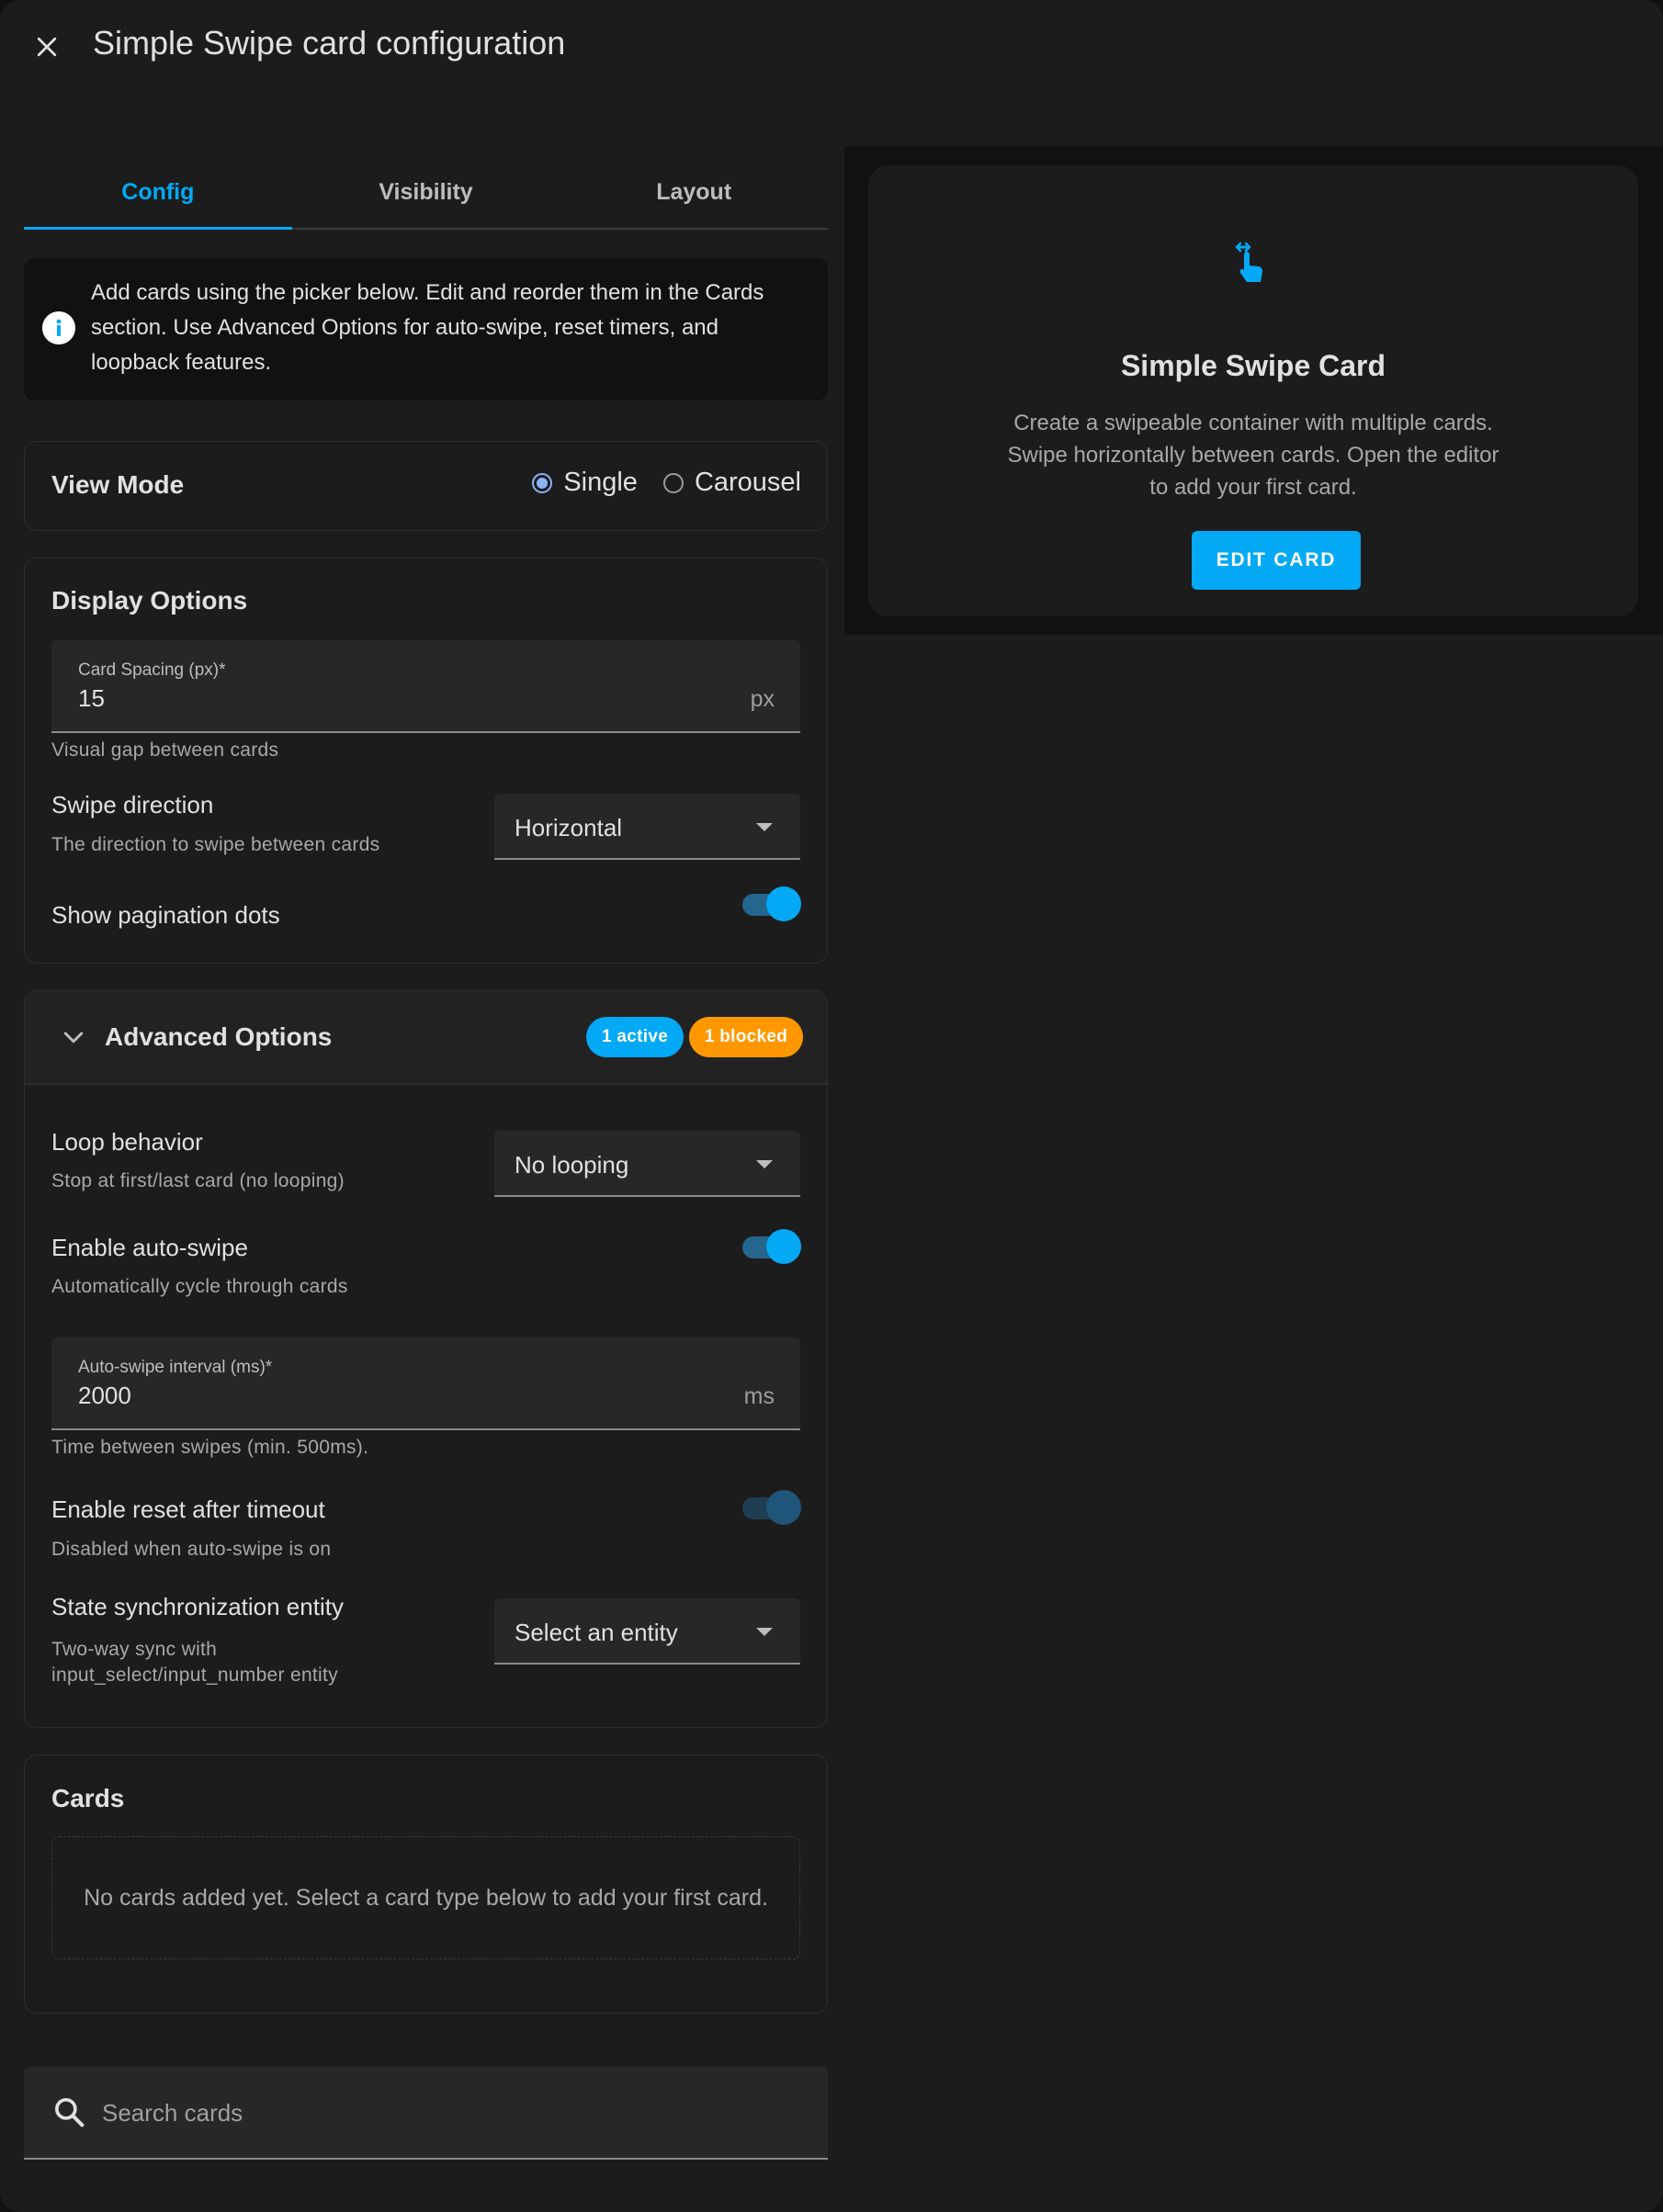 The width and height of the screenshot is (1663, 2212). Describe the element at coordinates (426, 1038) in the screenshot. I see `advanced-options-header: Advanced Options 1 active 1 blocked` at that location.